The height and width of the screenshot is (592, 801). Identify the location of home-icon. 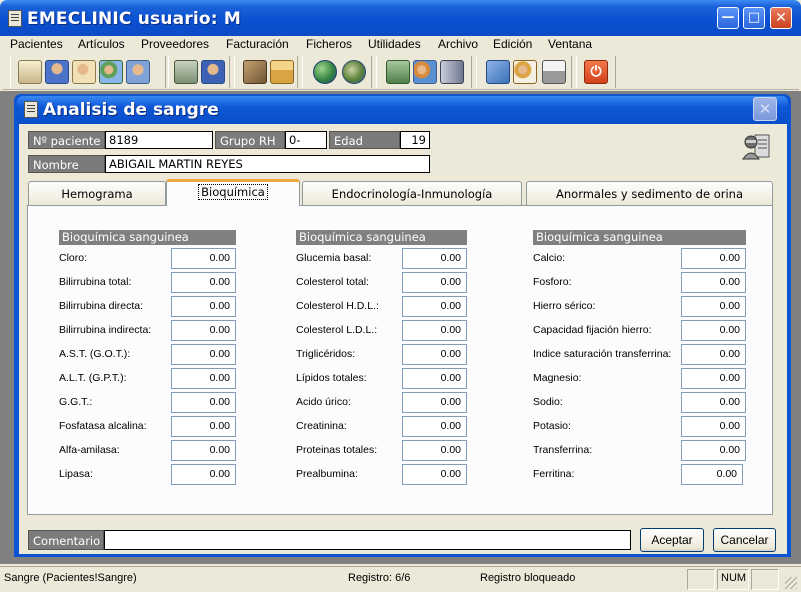
(282, 72).